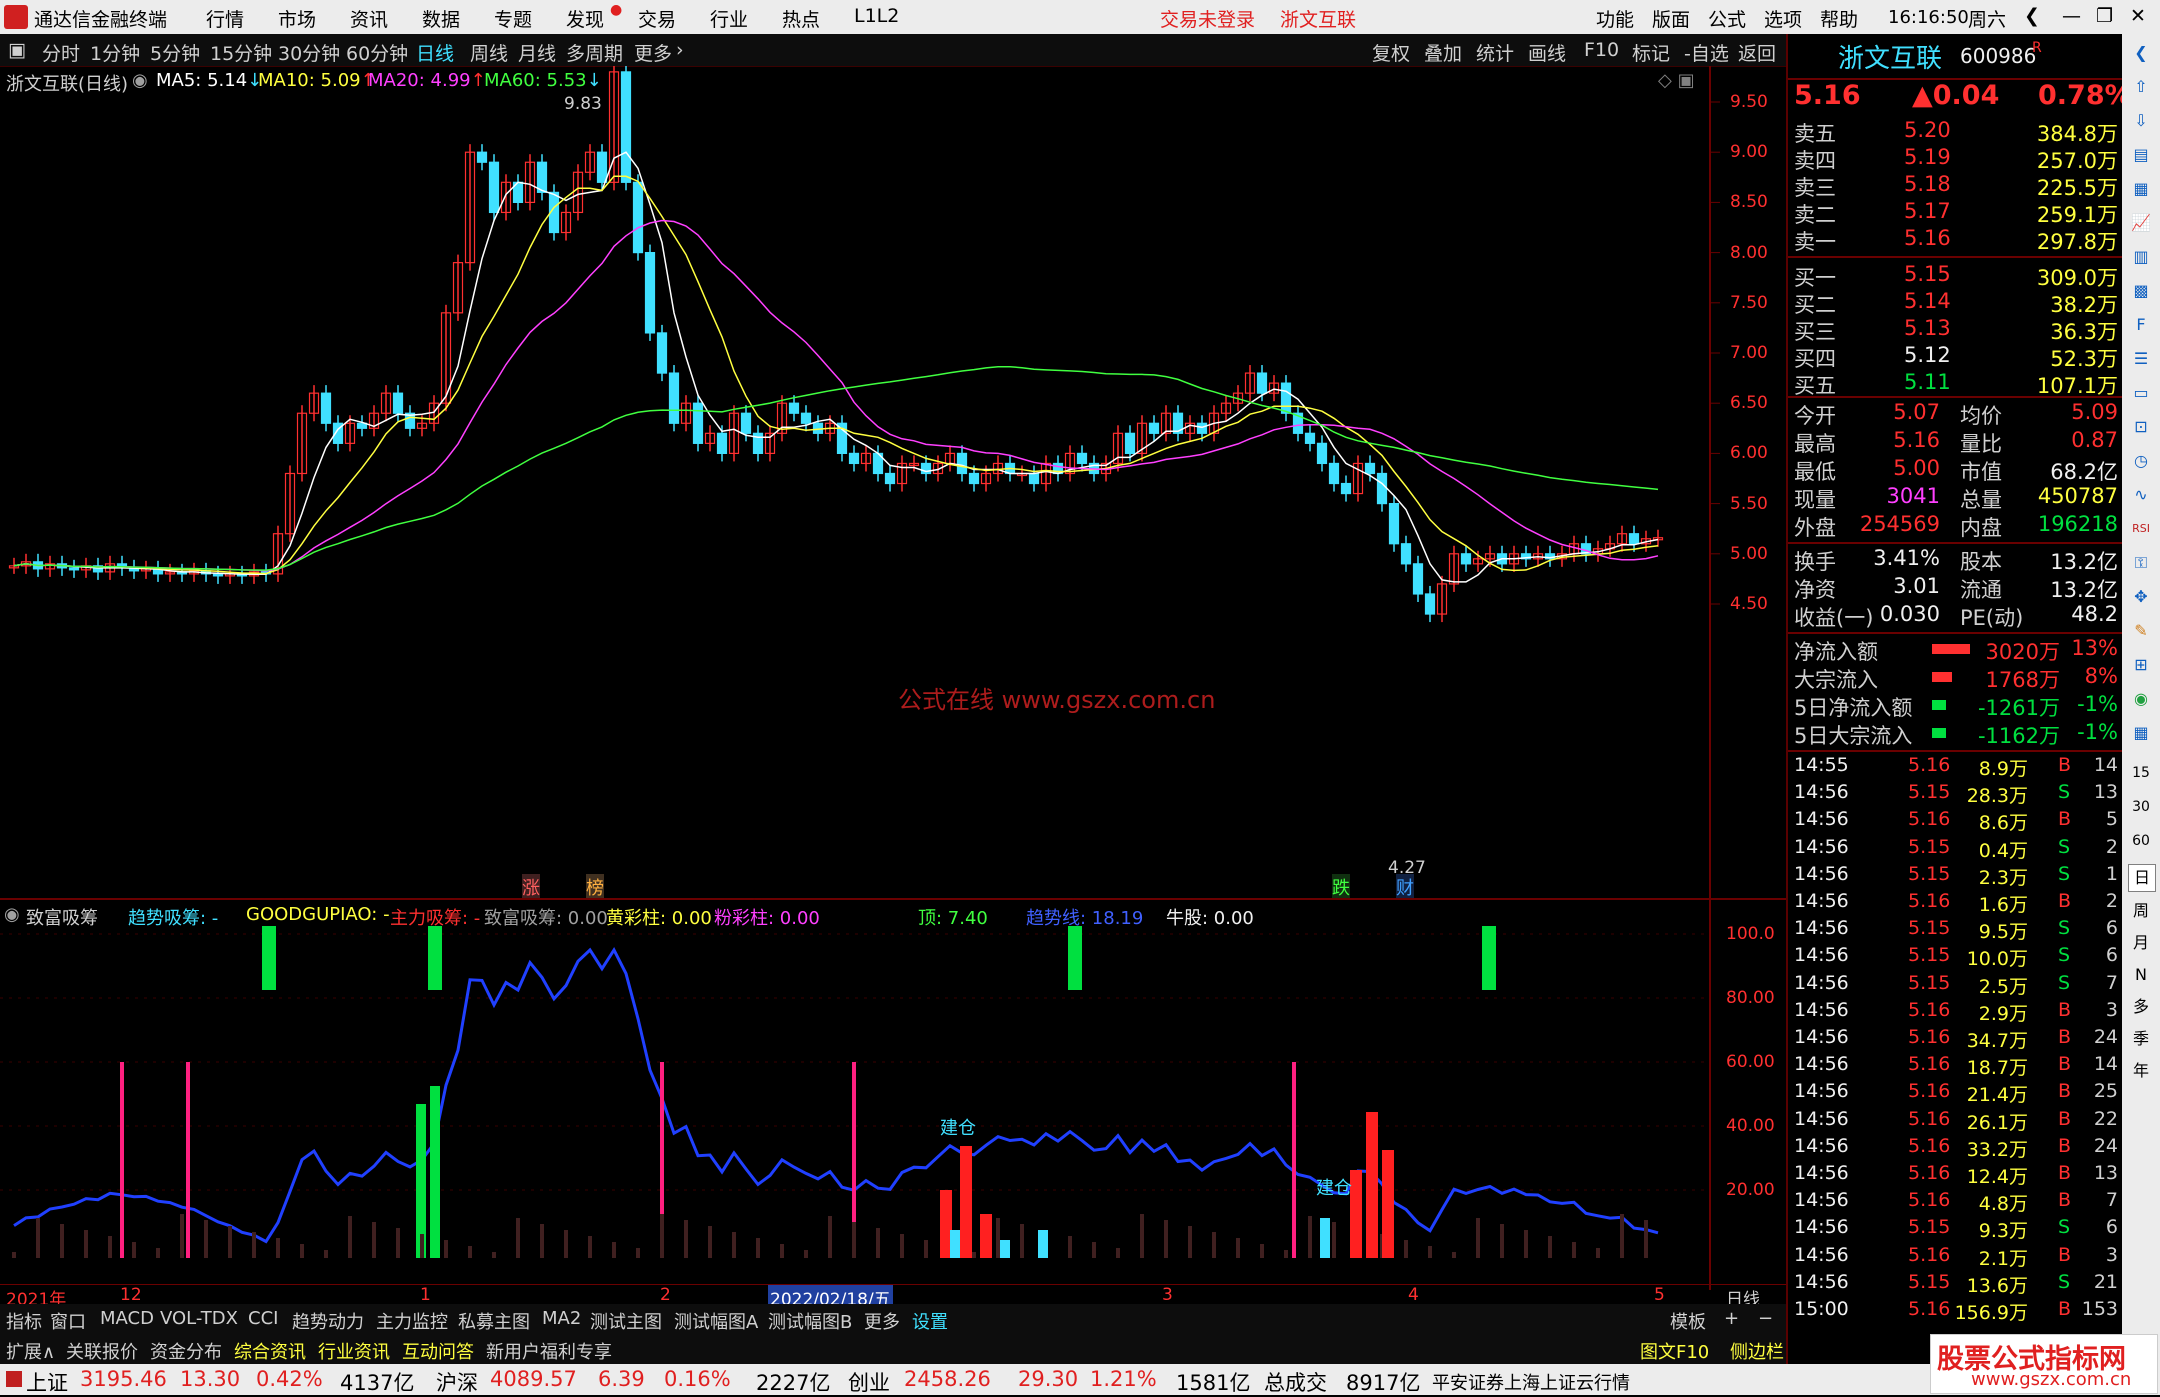 The width and height of the screenshot is (2160, 1397). Describe the element at coordinates (1956, 240) in the screenshot. I see `ask-row: 卖一 5.16 297.8万` at that location.